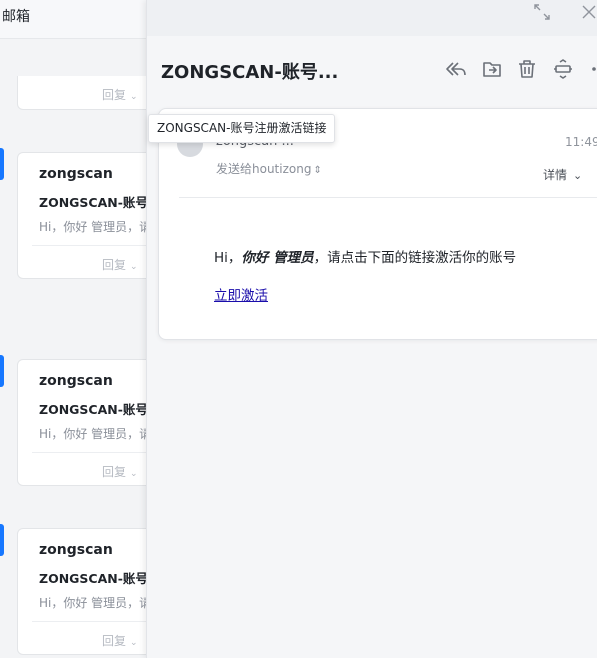 Image resolution: width=597 pixels, height=658 pixels. Describe the element at coordinates (563, 69) in the screenshot. I see `mark-icon` at that location.